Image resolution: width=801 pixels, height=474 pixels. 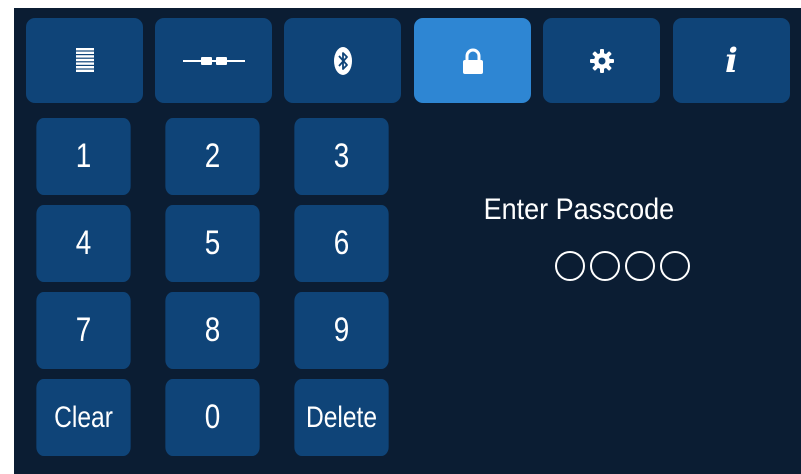 I want to click on key-1: 1, so click(x=83, y=156).